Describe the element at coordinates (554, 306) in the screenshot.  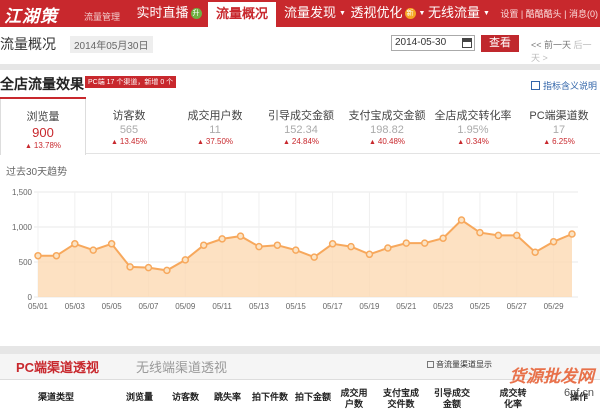
I see `x-tick-label: 05/29` at that location.